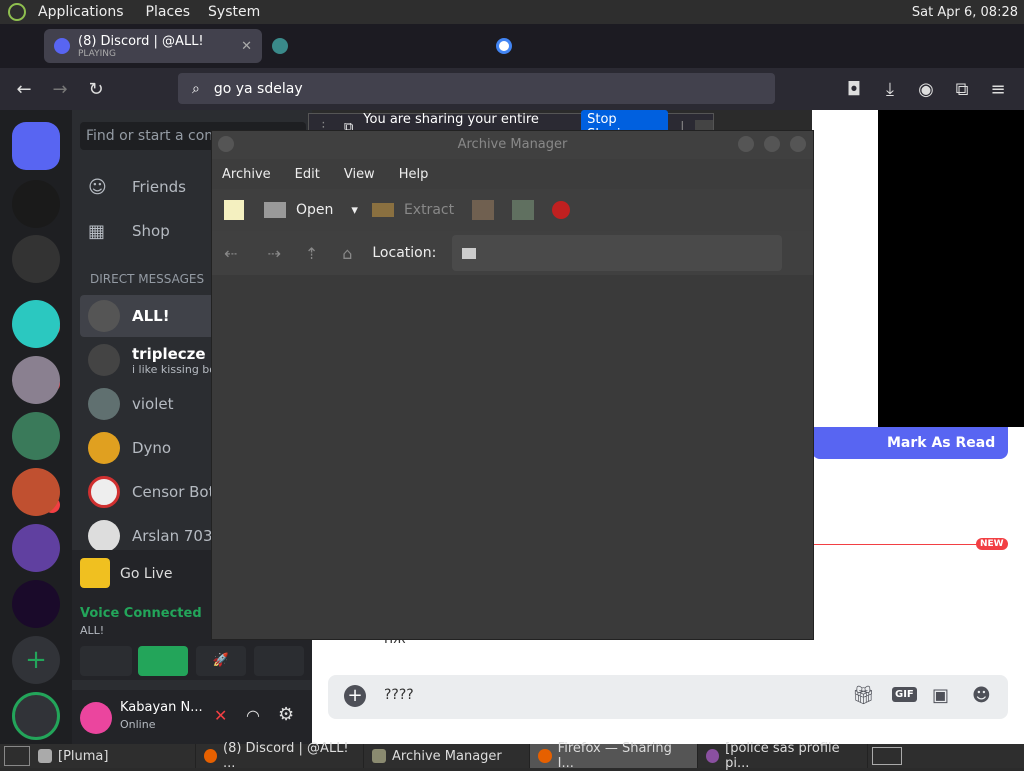 The image size is (1024, 771). What do you see at coordinates (36, 716) in the screenshot?
I see `explore-icon` at bounding box center [36, 716].